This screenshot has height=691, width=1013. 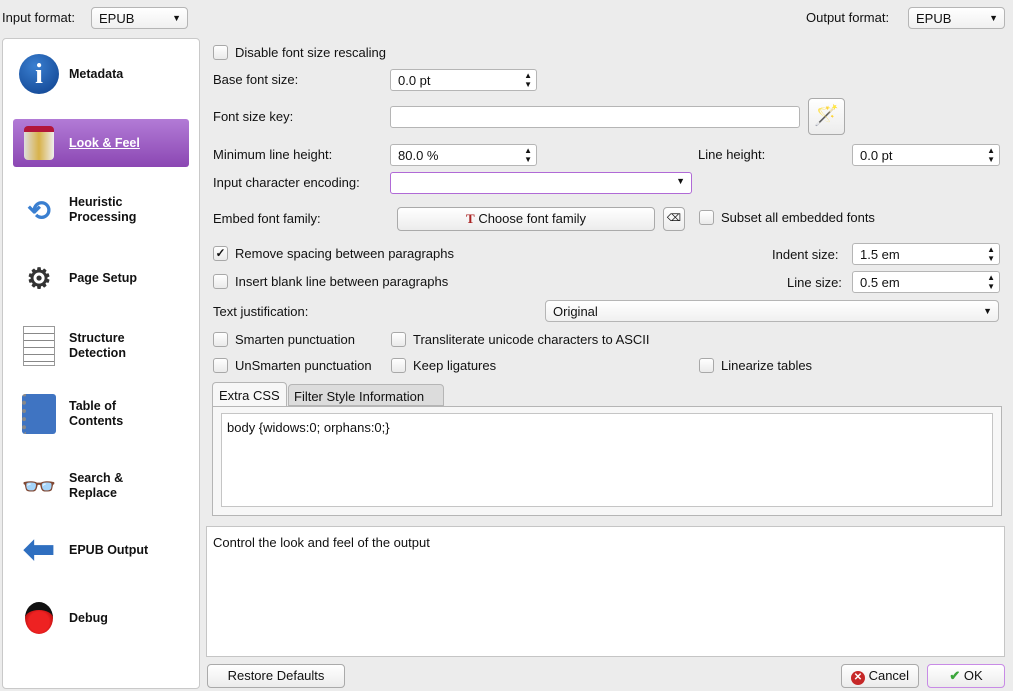 What do you see at coordinates (814, 282) in the screenshot?
I see `line-size-label: Line size:` at bounding box center [814, 282].